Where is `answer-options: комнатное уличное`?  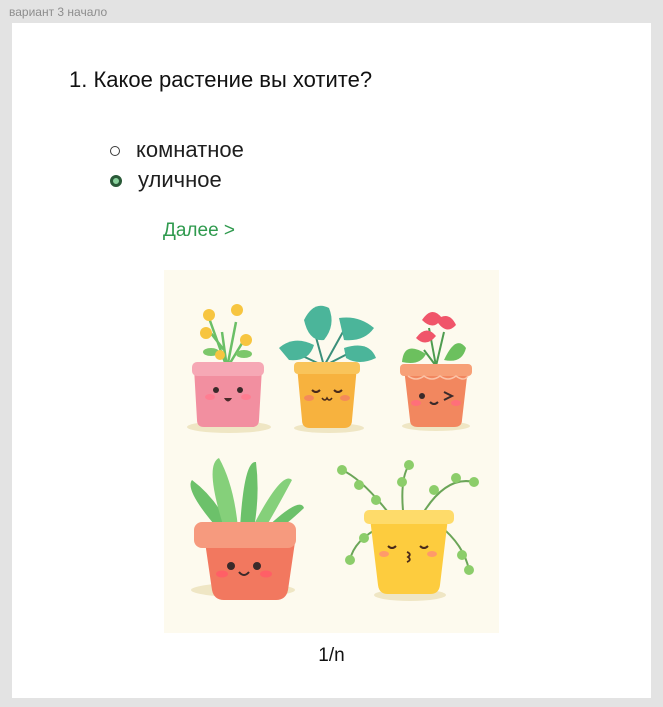 answer-options: комнатное уличное is located at coordinates (177, 165).